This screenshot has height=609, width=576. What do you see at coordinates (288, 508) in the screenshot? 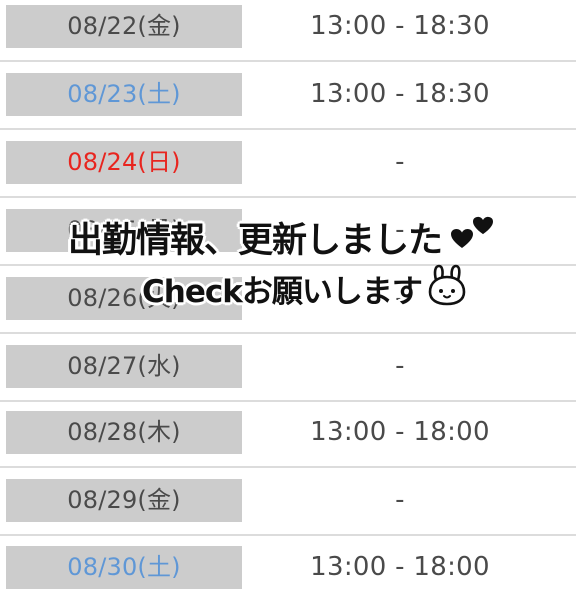
I see `schedule-row: 08/29(金) -` at bounding box center [288, 508].